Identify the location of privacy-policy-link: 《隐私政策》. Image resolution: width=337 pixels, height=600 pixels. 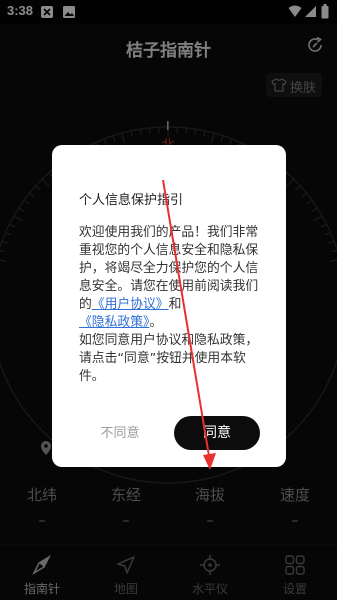
(114, 322).